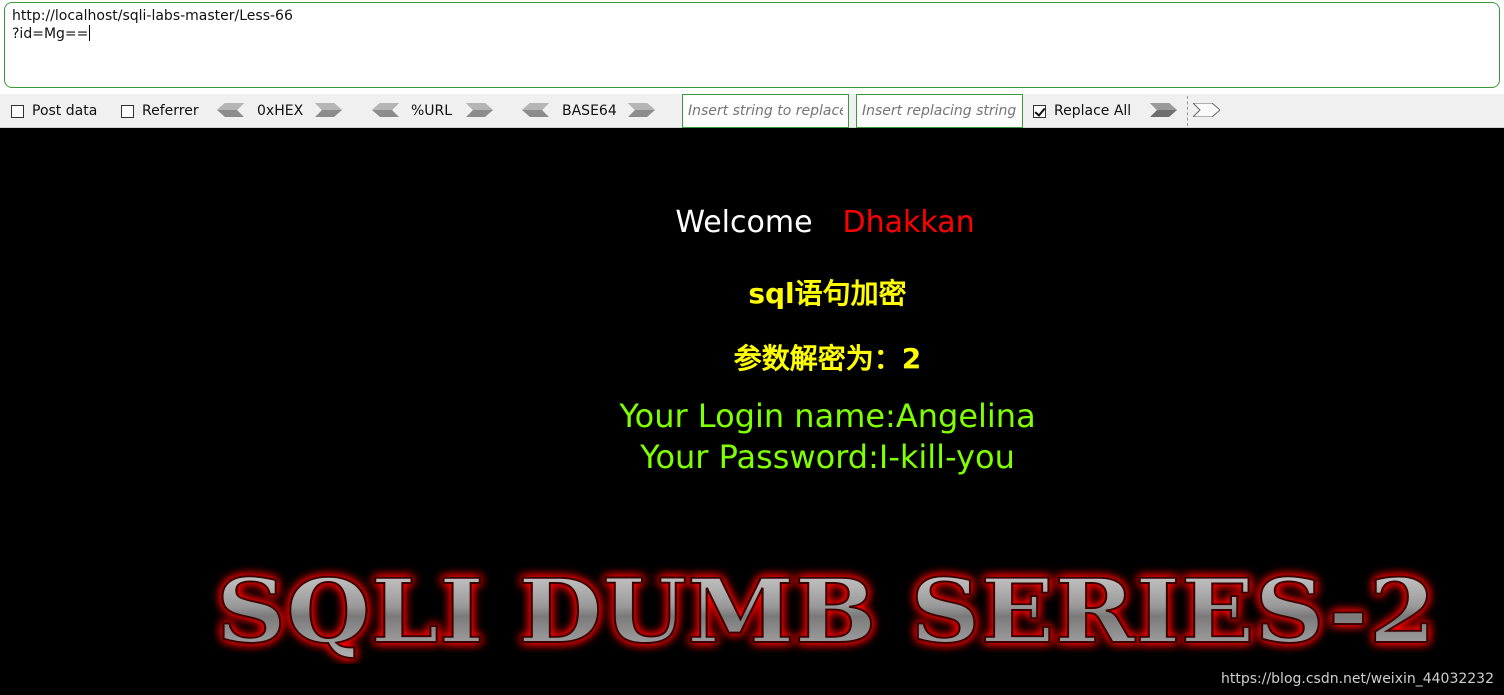 The width and height of the screenshot is (1504, 695). I want to click on base64-decode-arrow-icon, so click(535, 110).